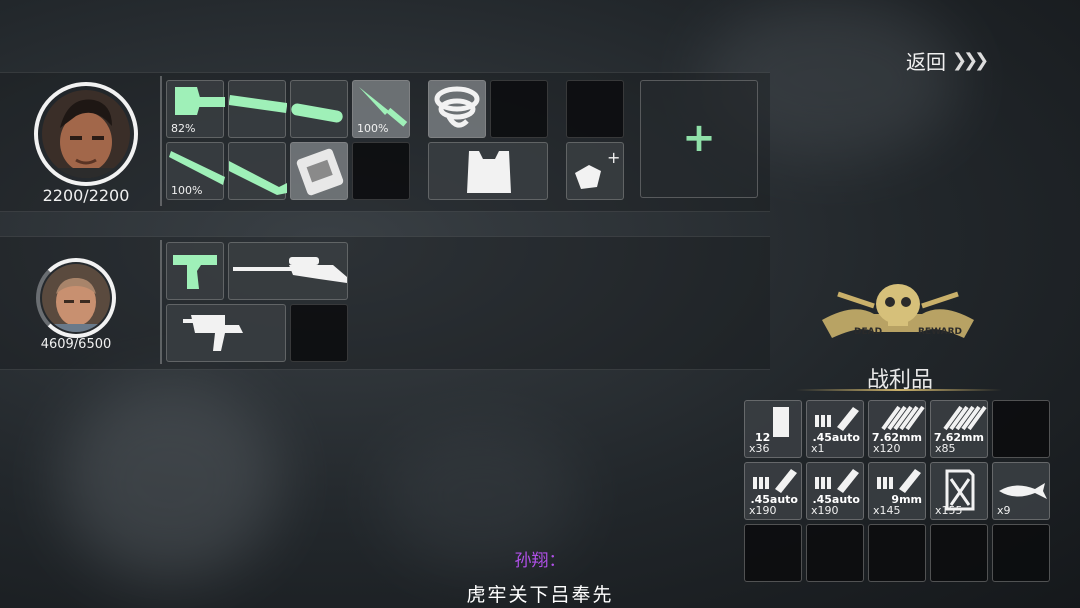 The height and width of the screenshot is (608, 1080). Describe the element at coordinates (868, 332) in the screenshot. I see `emblem-text-left: DEAD` at that location.